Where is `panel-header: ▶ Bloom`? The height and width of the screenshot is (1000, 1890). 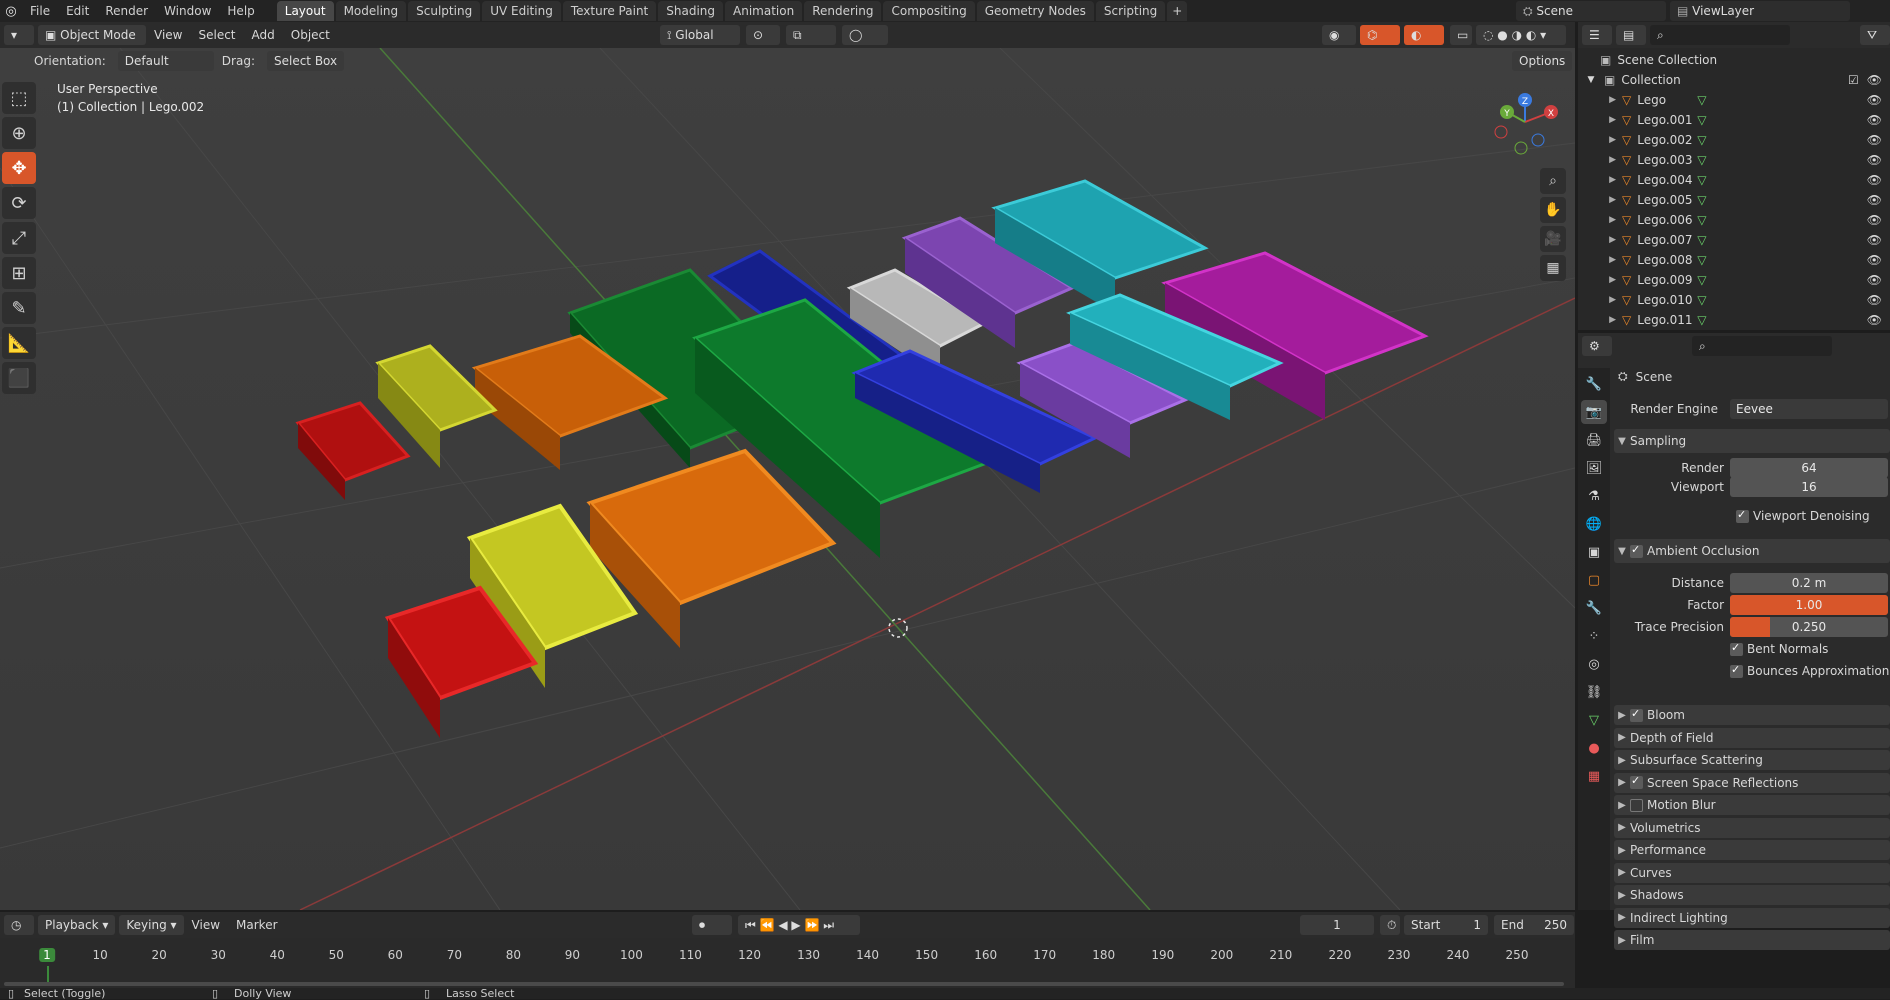
panel-header: ▶ Bloom is located at coordinates (1752, 715).